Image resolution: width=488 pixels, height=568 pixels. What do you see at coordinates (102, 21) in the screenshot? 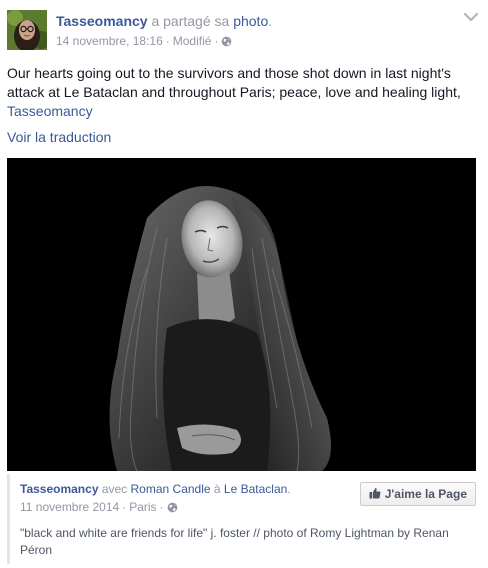
I see `author-name: Tasseomancy` at bounding box center [102, 21].